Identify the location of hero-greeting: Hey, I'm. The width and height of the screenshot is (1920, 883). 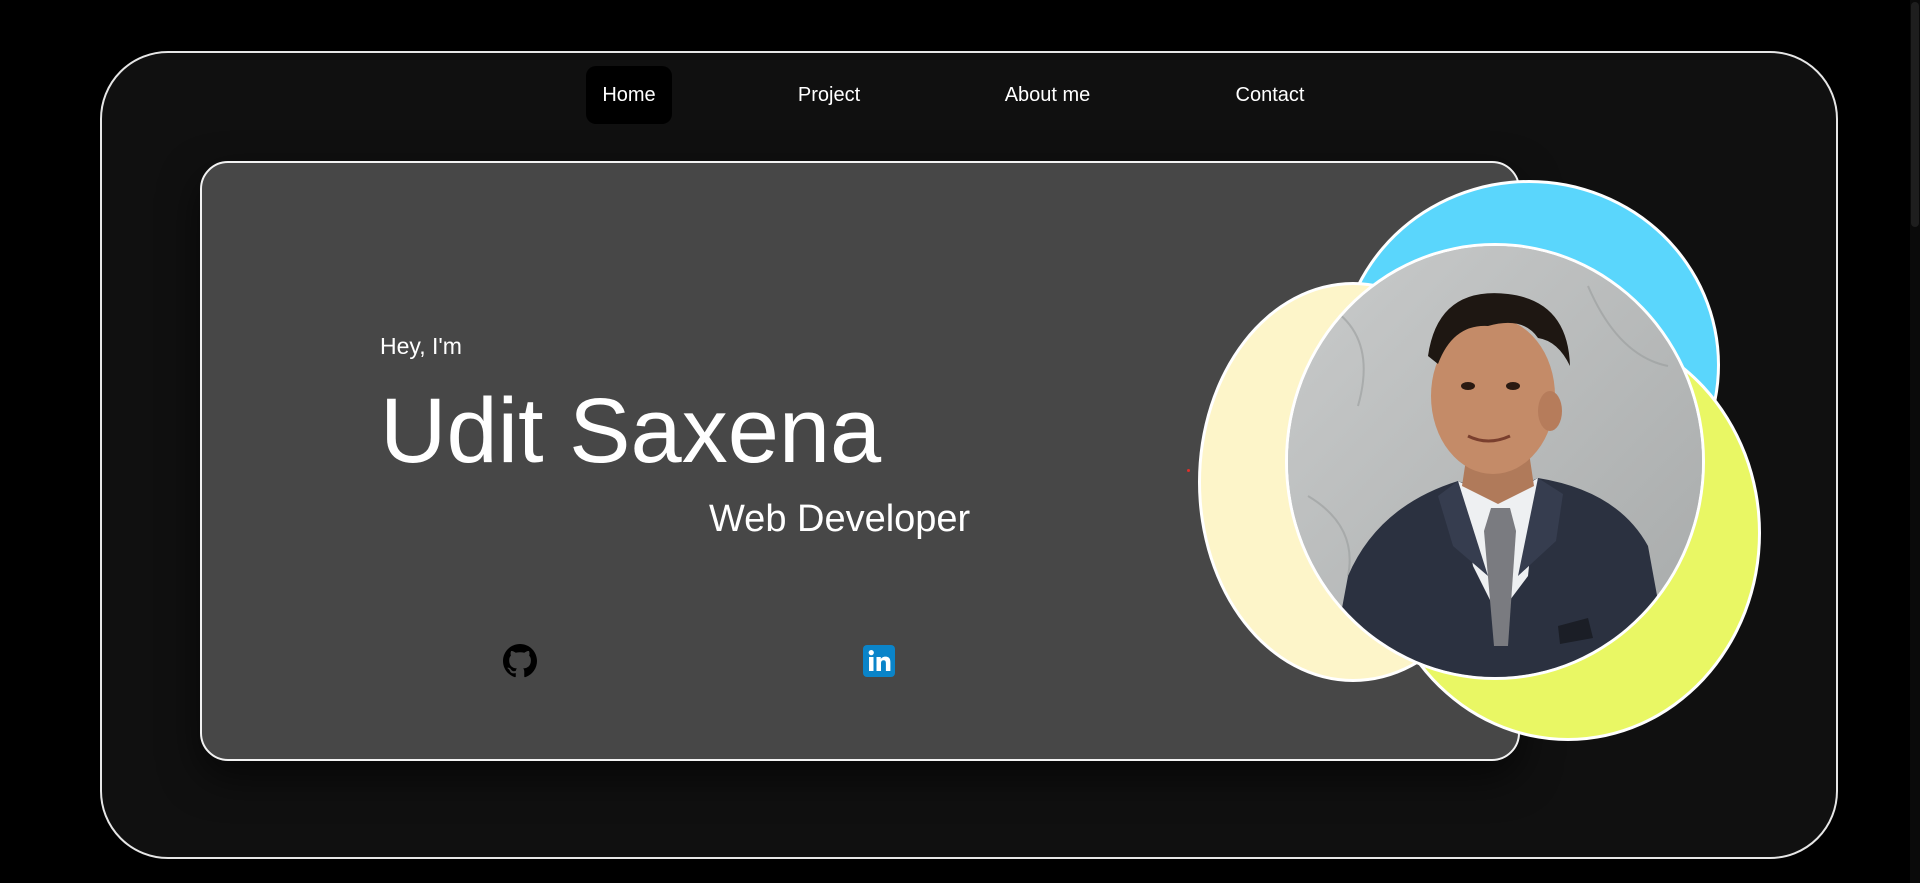
(421, 346).